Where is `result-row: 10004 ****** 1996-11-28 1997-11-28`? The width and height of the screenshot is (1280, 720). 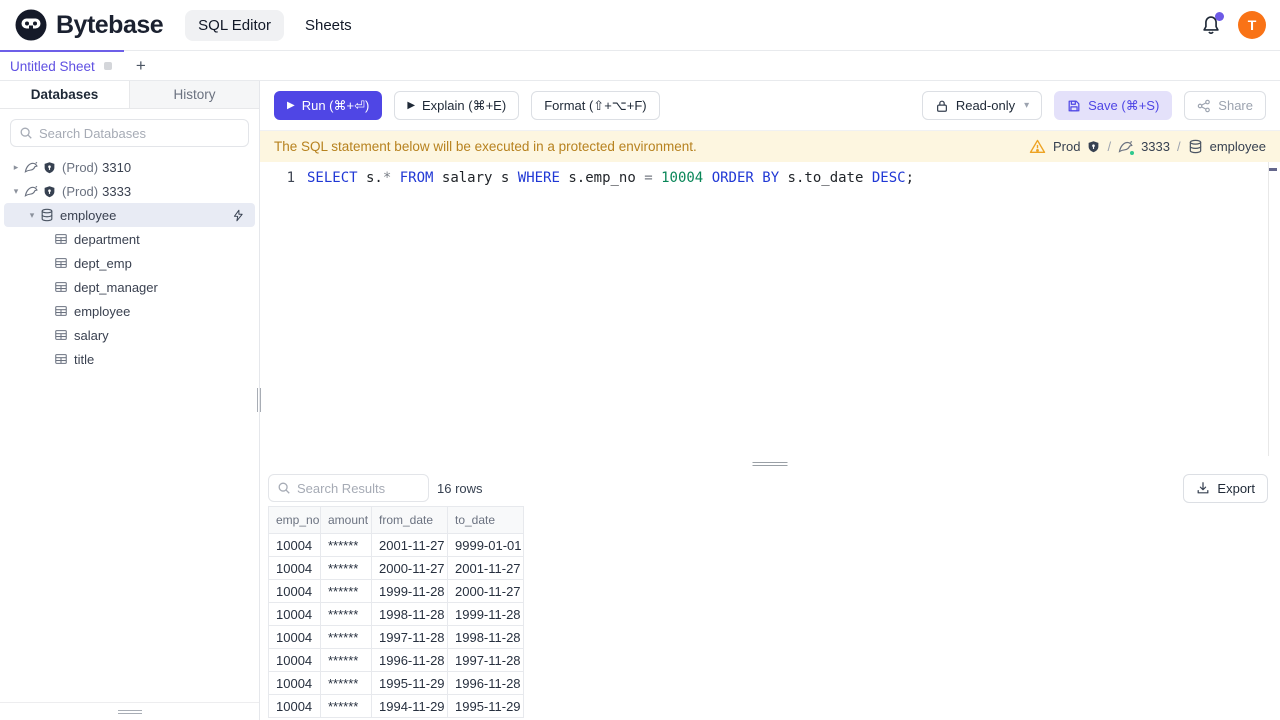
result-row: 10004 ****** 1996-11-28 1997-11-28 is located at coordinates (396, 660).